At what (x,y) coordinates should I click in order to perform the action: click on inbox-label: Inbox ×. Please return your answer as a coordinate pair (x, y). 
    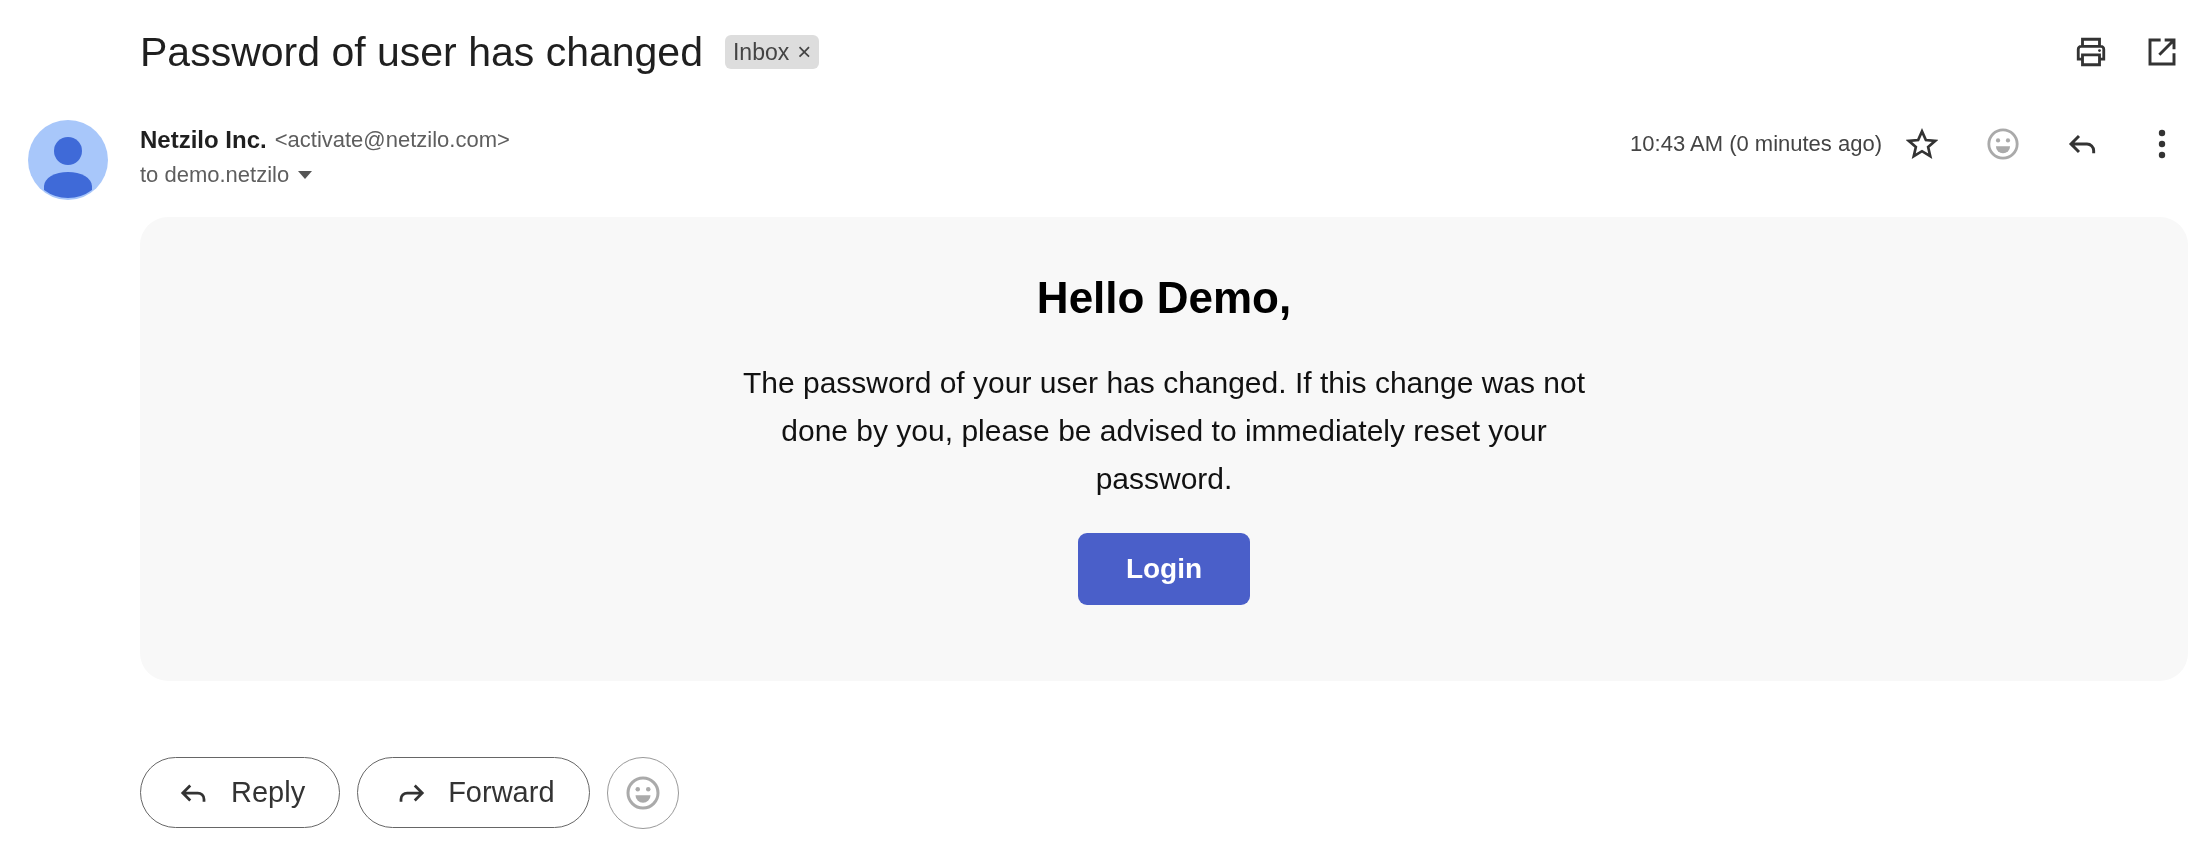
    Looking at the image, I should click on (772, 52).